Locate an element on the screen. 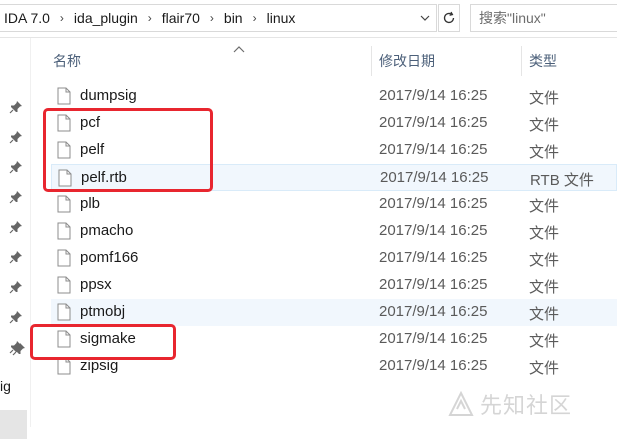  pane-divider is located at coordinates (30, 232).